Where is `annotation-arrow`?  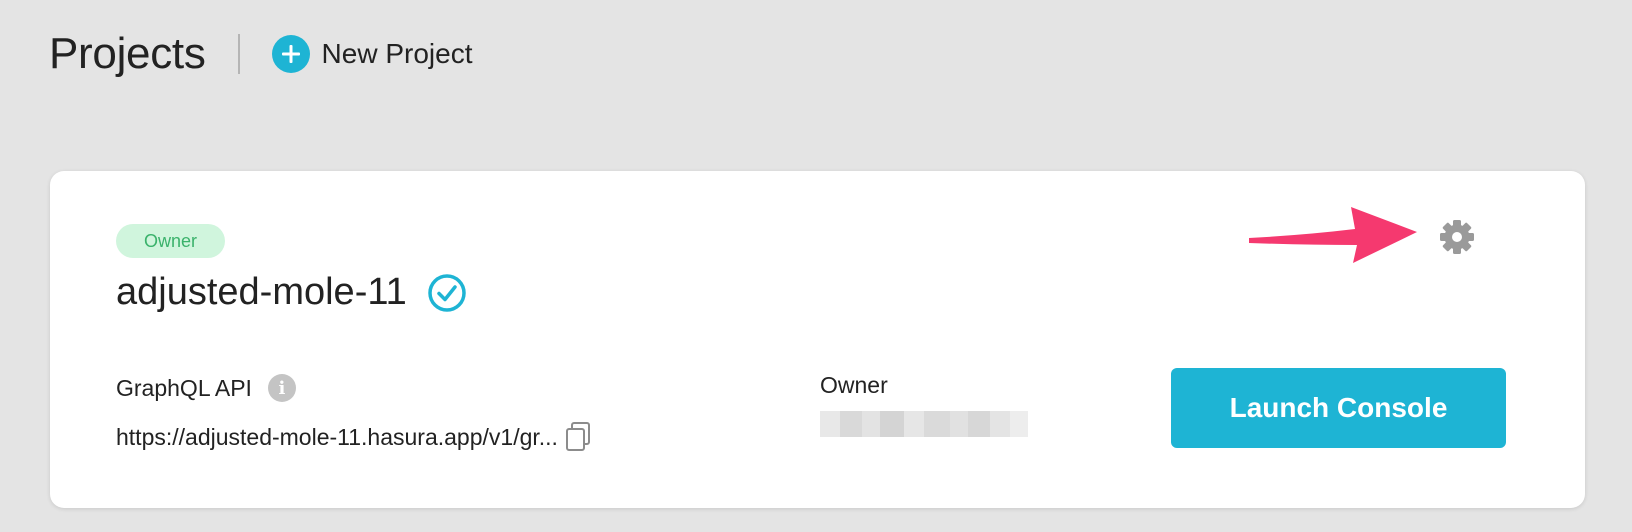
annotation-arrow is located at coordinates (1333, 235).